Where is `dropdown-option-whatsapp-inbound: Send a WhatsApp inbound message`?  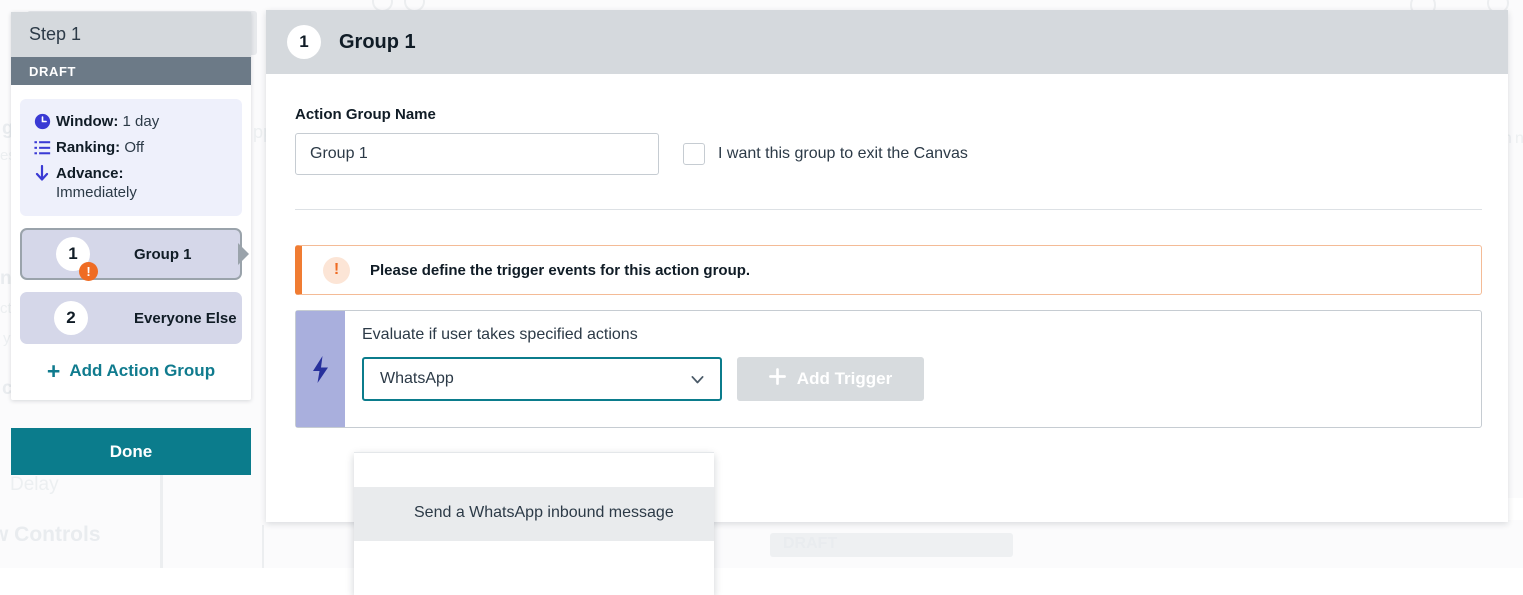 dropdown-option-whatsapp-inbound: Send a WhatsApp inbound message is located at coordinates (534, 514).